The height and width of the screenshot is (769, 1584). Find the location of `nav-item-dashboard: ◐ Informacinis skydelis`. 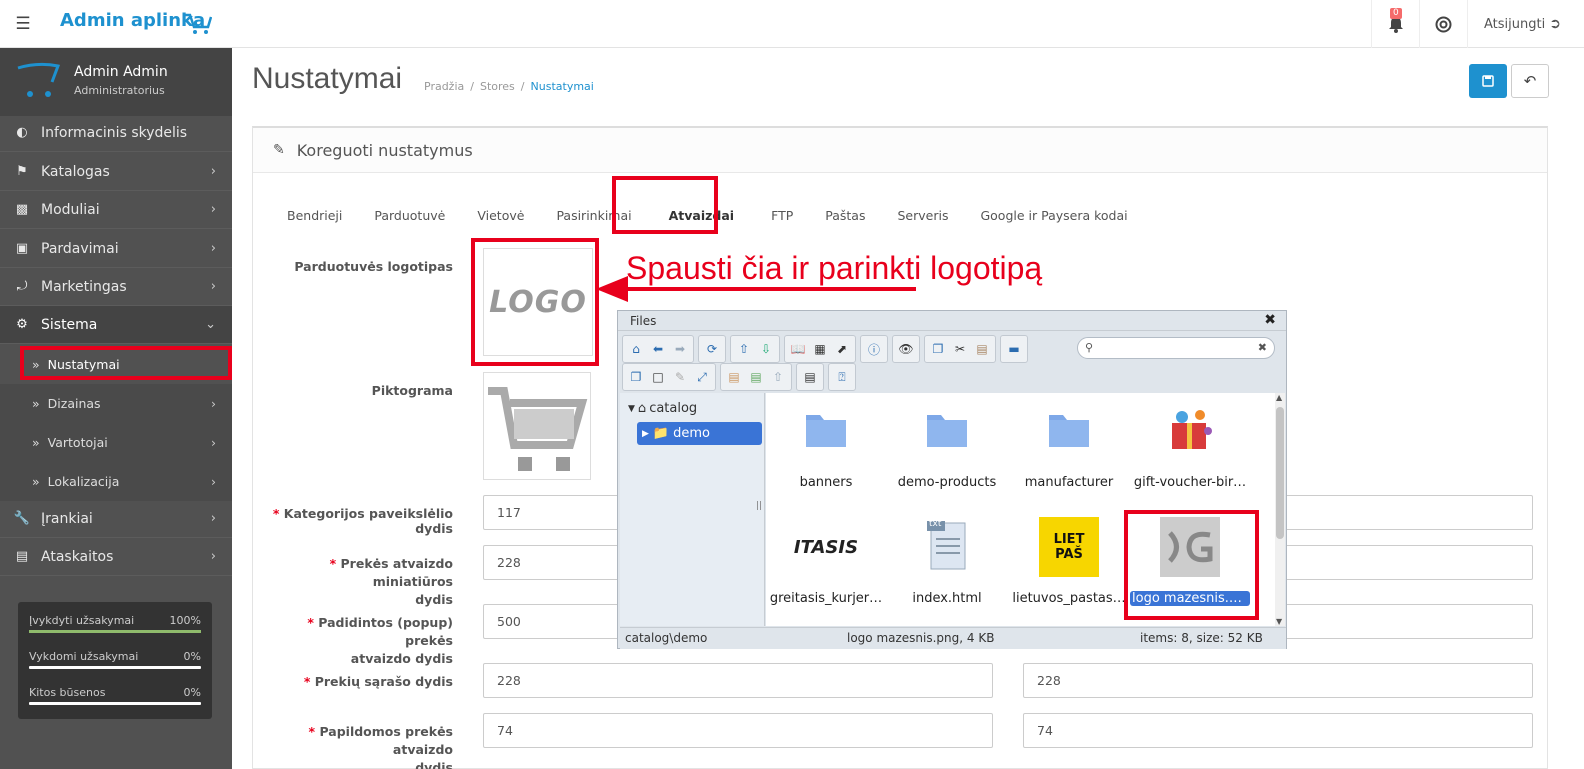

nav-item-dashboard: ◐ Informacinis skydelis is located at coordinates (116, 133).